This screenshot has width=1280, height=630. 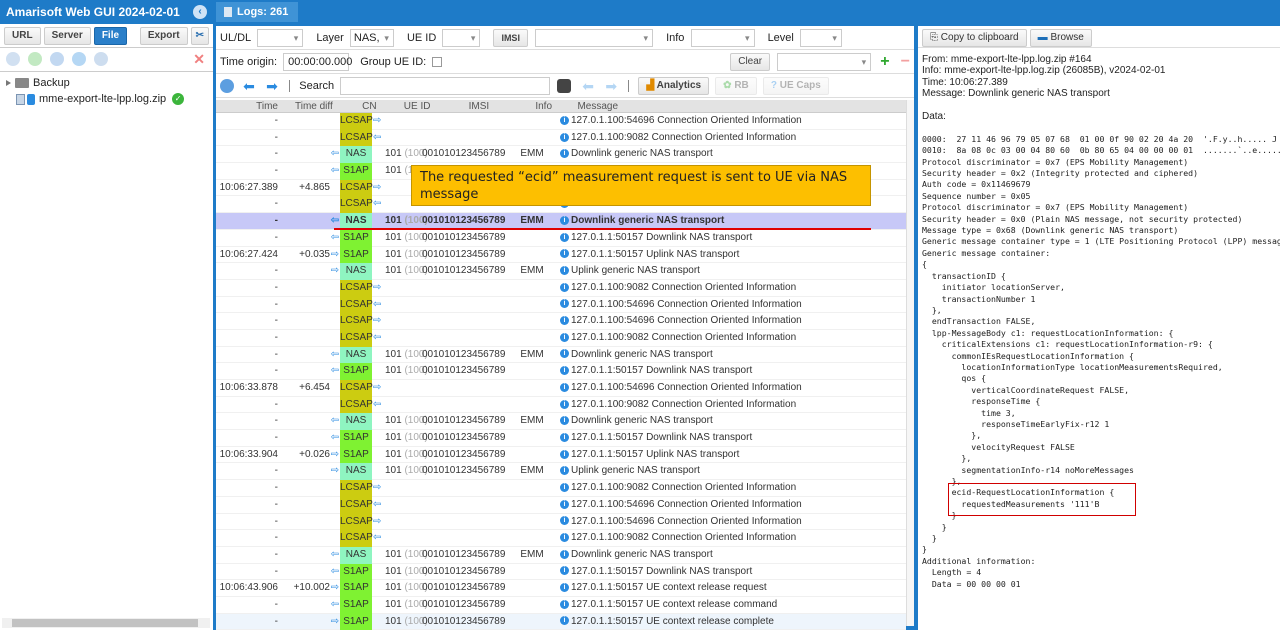 What do you see at coordinates (510, 38) in the screenshot?
I see `imsi-button: IMSI` at bounding box center [510, 38].